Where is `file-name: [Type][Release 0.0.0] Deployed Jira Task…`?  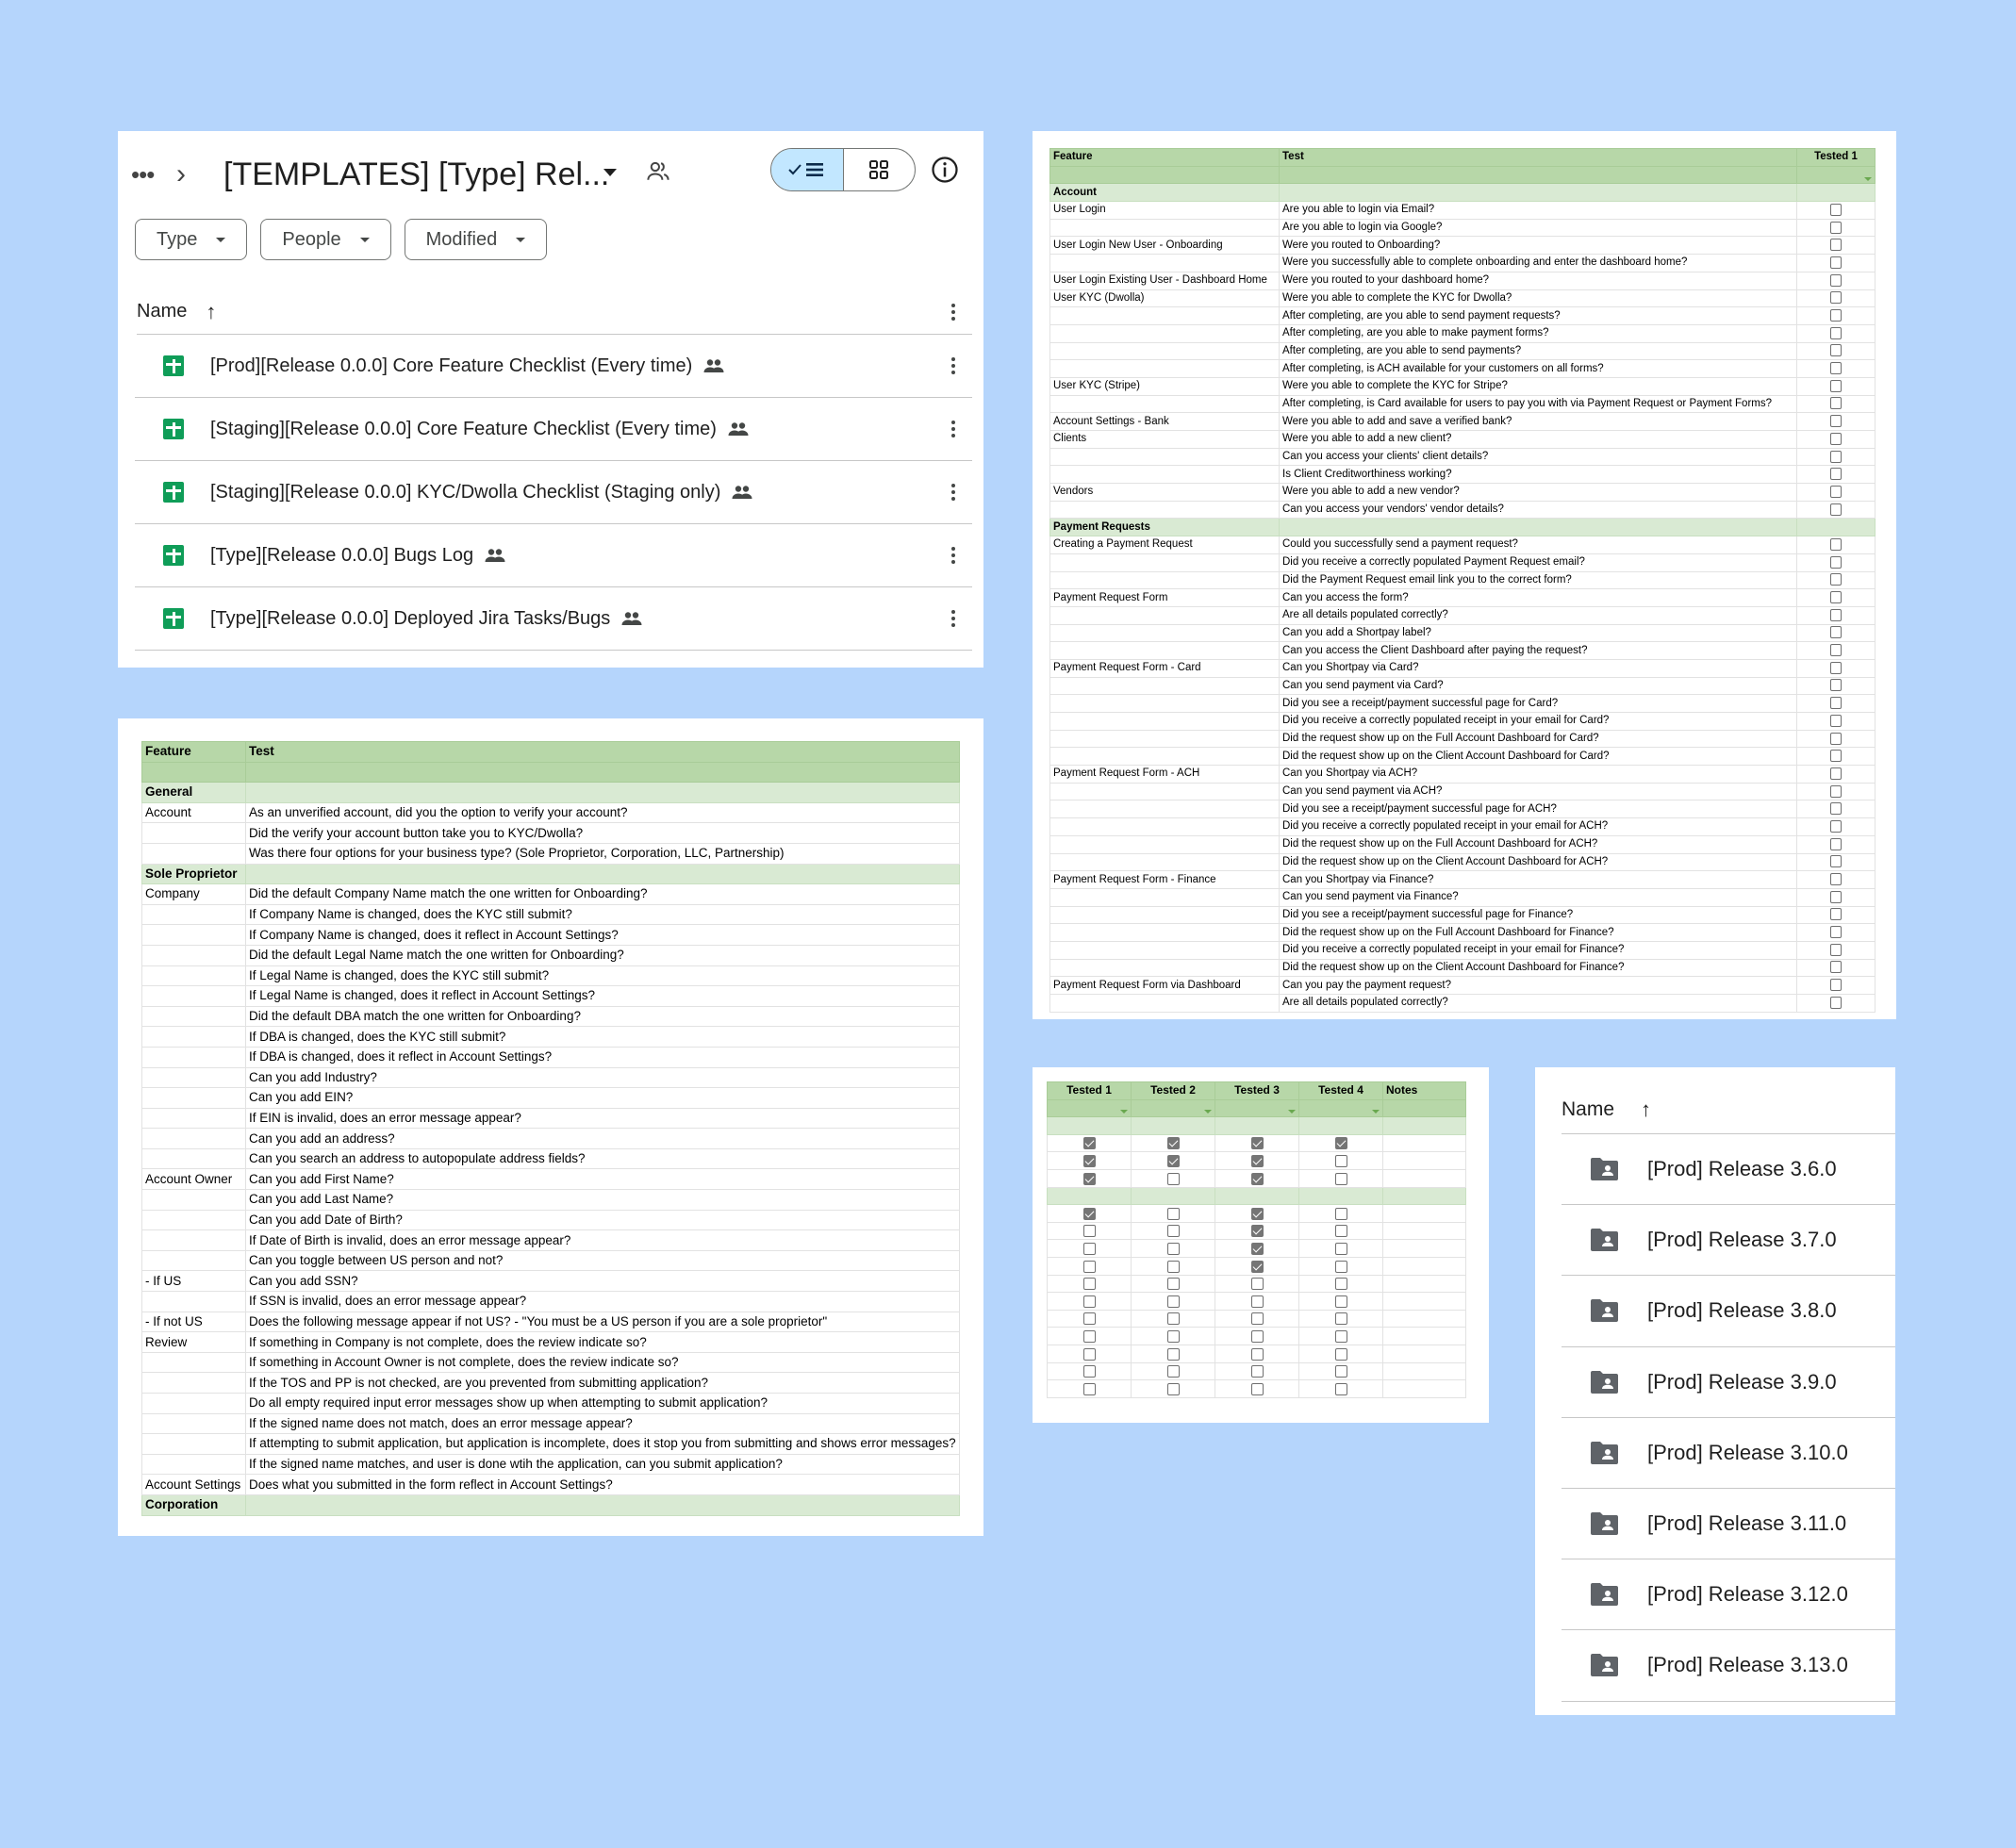
file-name: [Type][Release 0.0.0] Deployed Jira Task… is located at coordinates (410, 619).